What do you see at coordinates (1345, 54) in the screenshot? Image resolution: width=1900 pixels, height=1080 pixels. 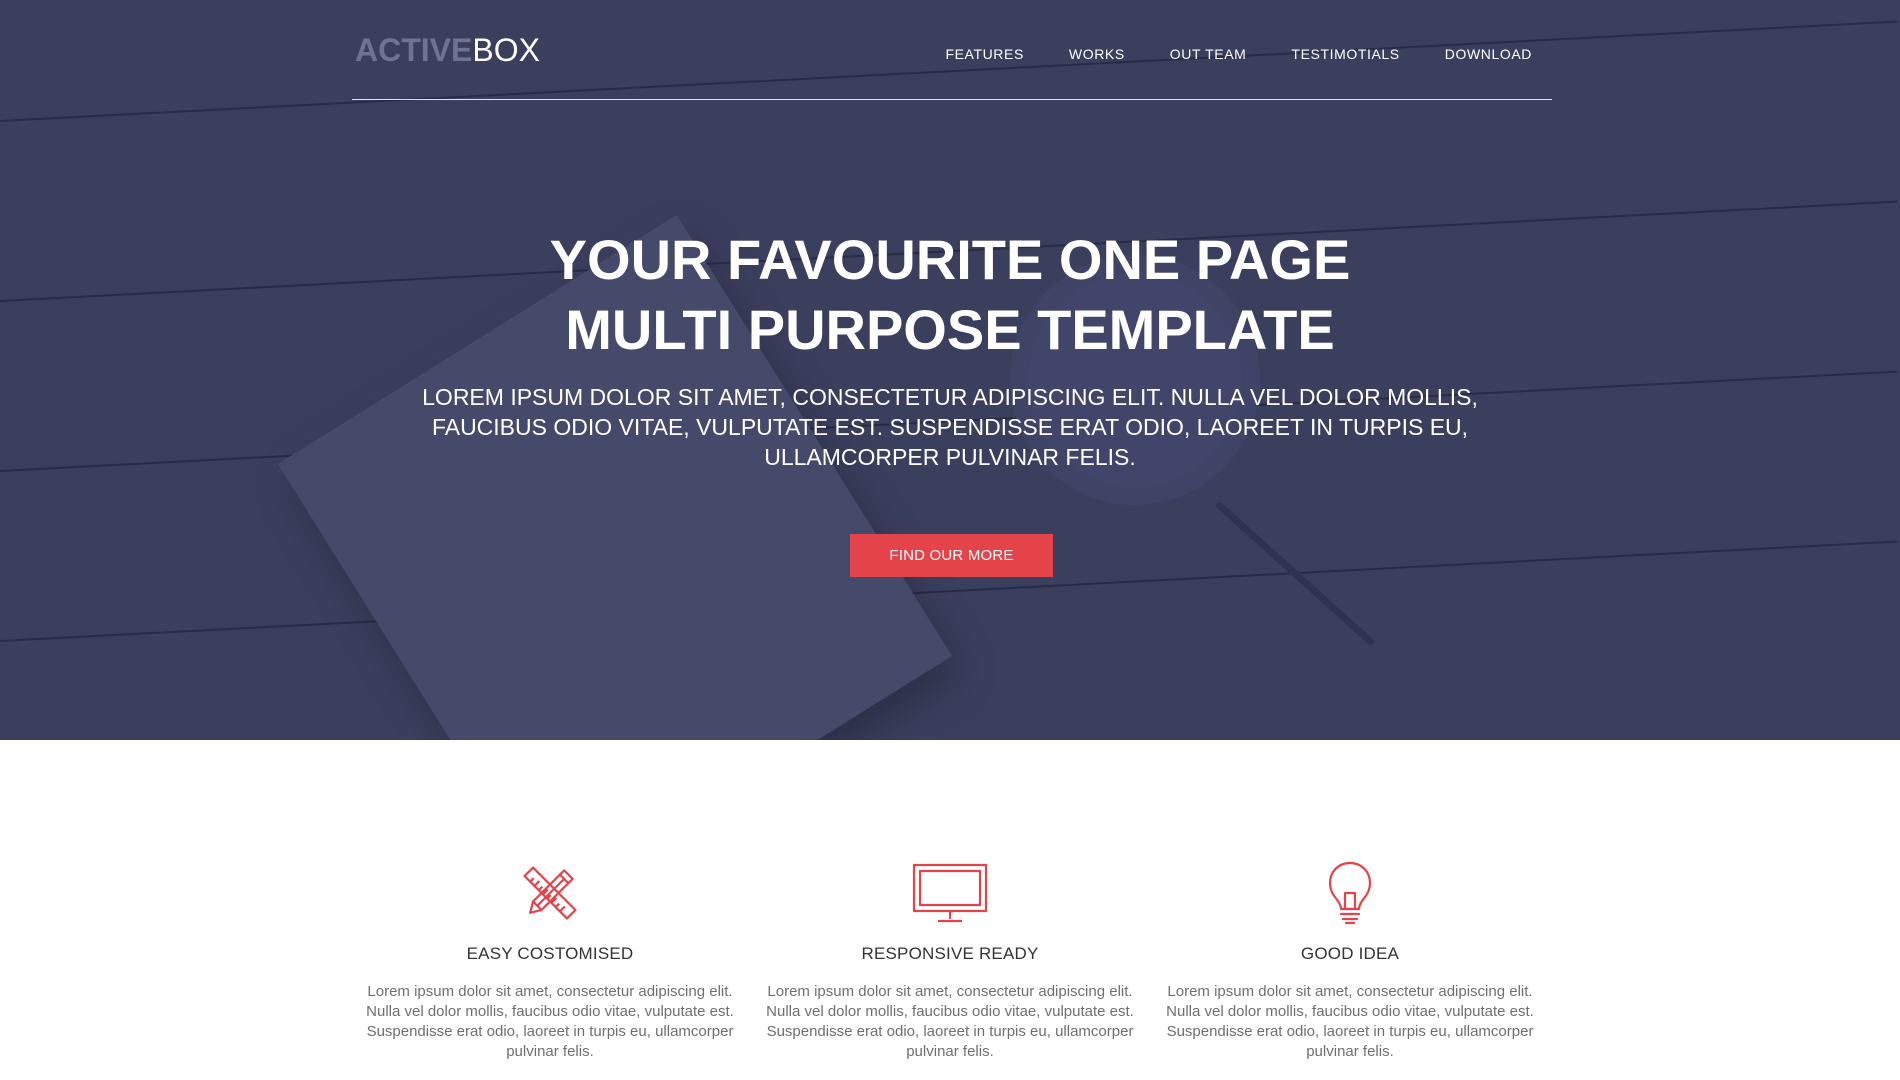 I see `nav-item-testimonials: TESTIMOTIALS` at bounding box center [1345, 54].